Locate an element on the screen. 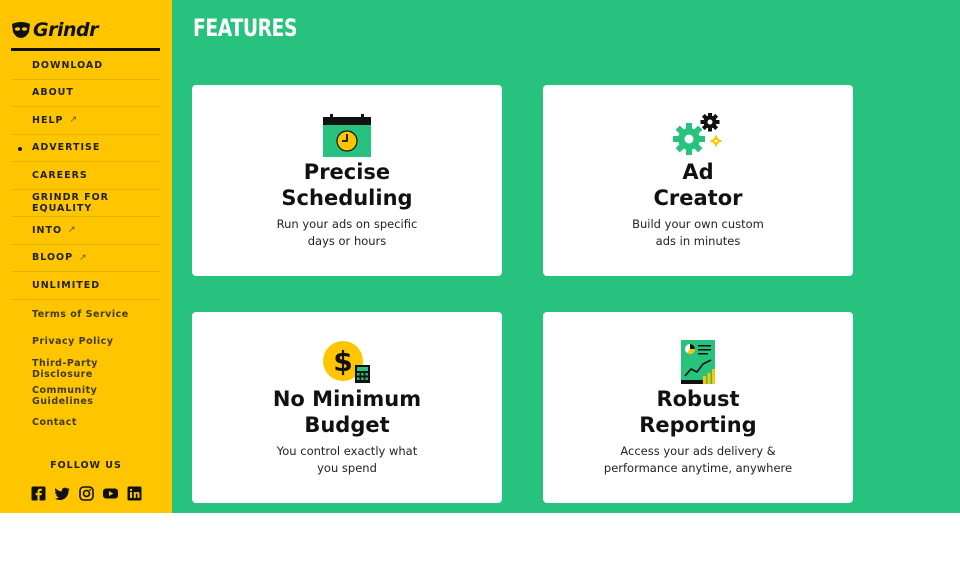  link-third-party-disclosure: Third-Party Disclosure is located at coordinates (85, 368).